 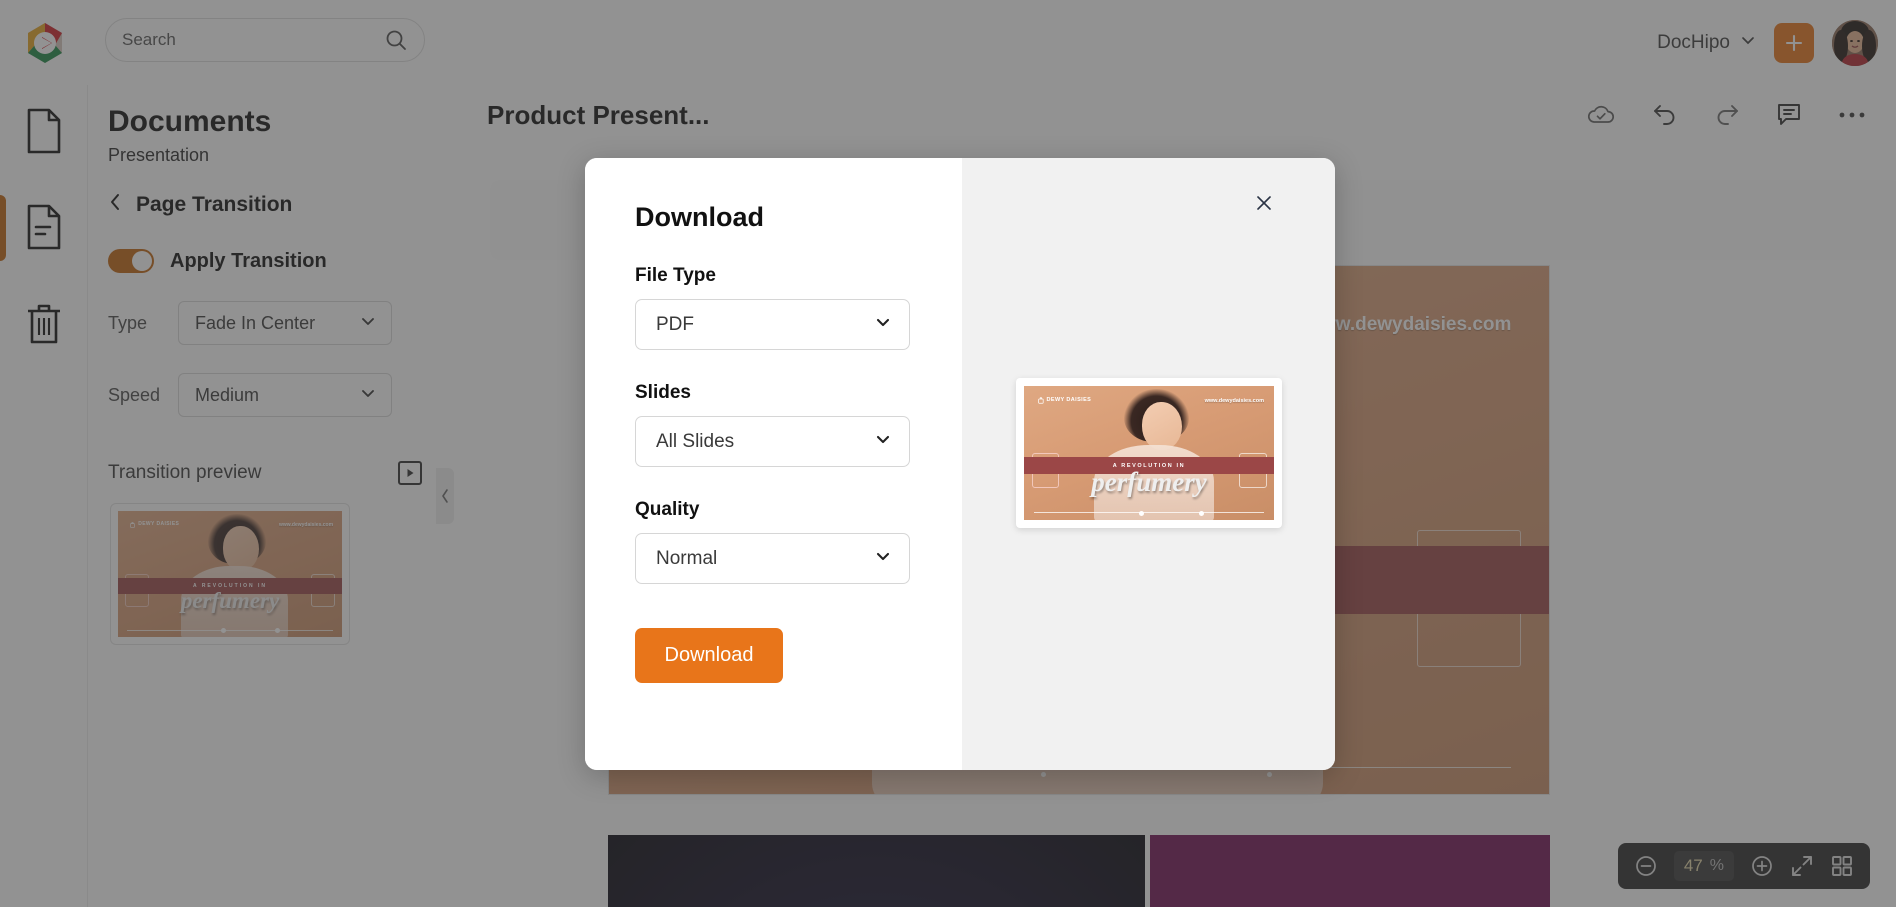 What do you see at coordinates (1149, 513) in the screenshot?
I see `slide-rule` at bounding box center [1149, 513].